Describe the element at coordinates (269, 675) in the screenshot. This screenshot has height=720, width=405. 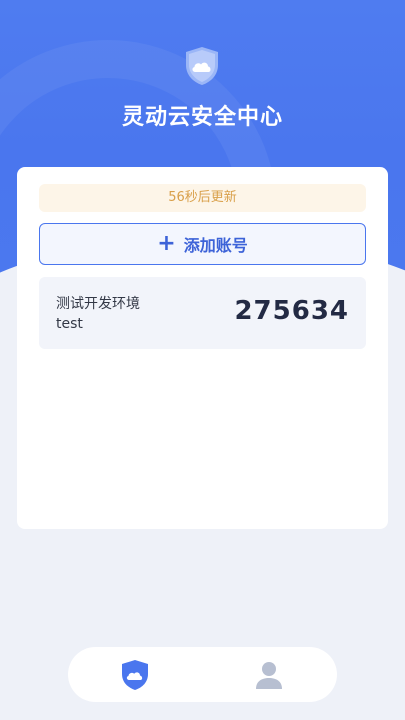
I see `tab-user-icon` at that location.